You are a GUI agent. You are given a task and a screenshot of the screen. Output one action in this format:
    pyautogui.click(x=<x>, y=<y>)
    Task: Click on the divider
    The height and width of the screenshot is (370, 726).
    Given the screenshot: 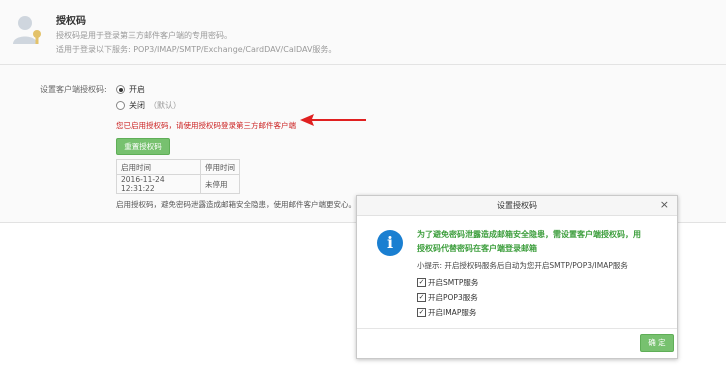 What is the action you would take?
    pyautogui.click(x=363, y=64)
    